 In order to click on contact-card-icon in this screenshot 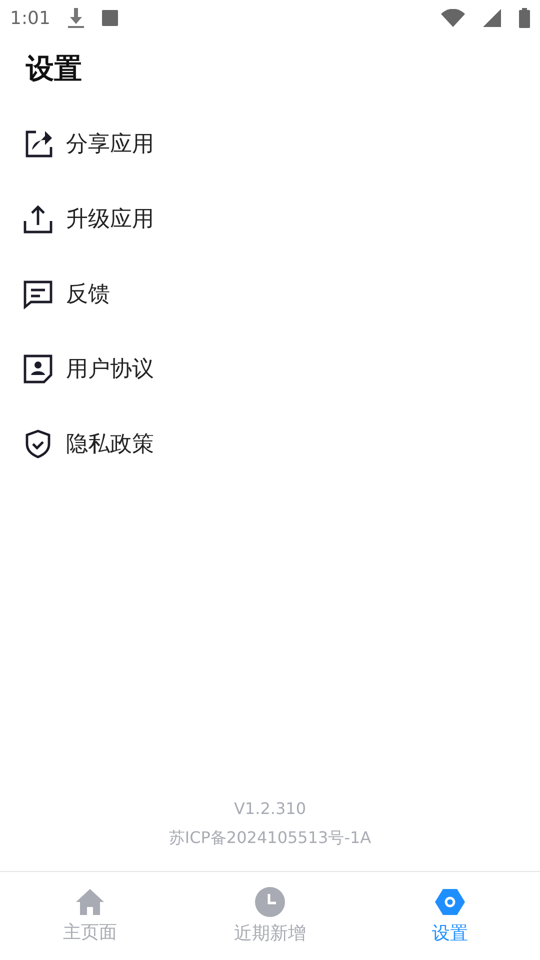, I will do `click(38, 368)`.